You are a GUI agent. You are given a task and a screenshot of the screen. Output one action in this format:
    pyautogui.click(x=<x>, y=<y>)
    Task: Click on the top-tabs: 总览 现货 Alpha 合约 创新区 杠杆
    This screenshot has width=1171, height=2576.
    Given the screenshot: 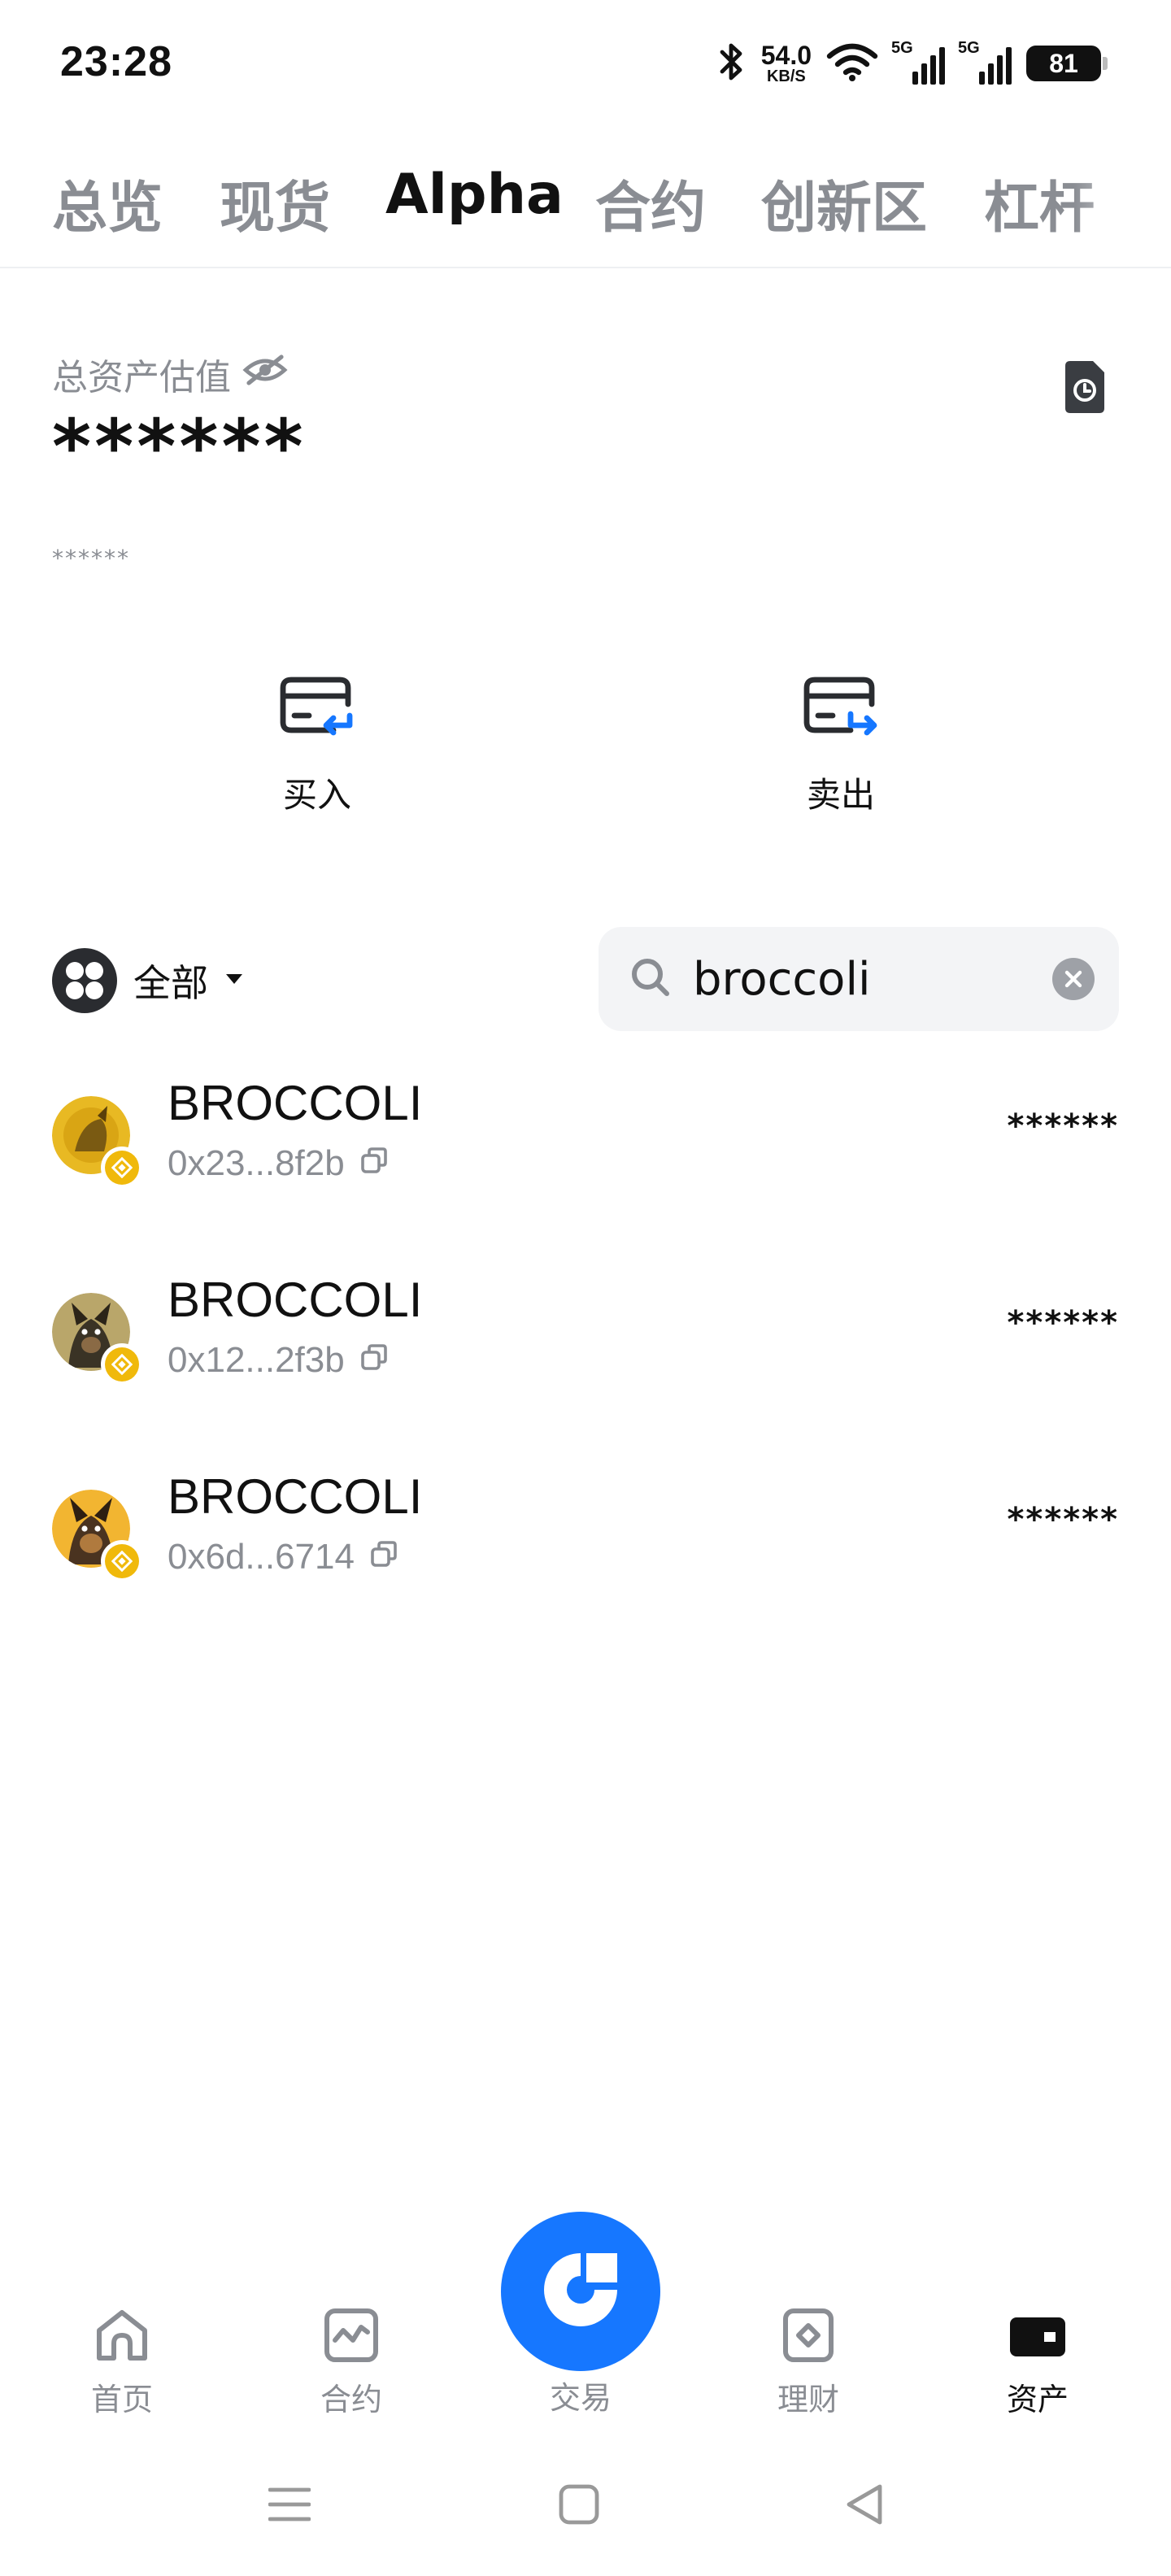 What is the action you would take?
    pyautogui.click(x=585, y=207)
    